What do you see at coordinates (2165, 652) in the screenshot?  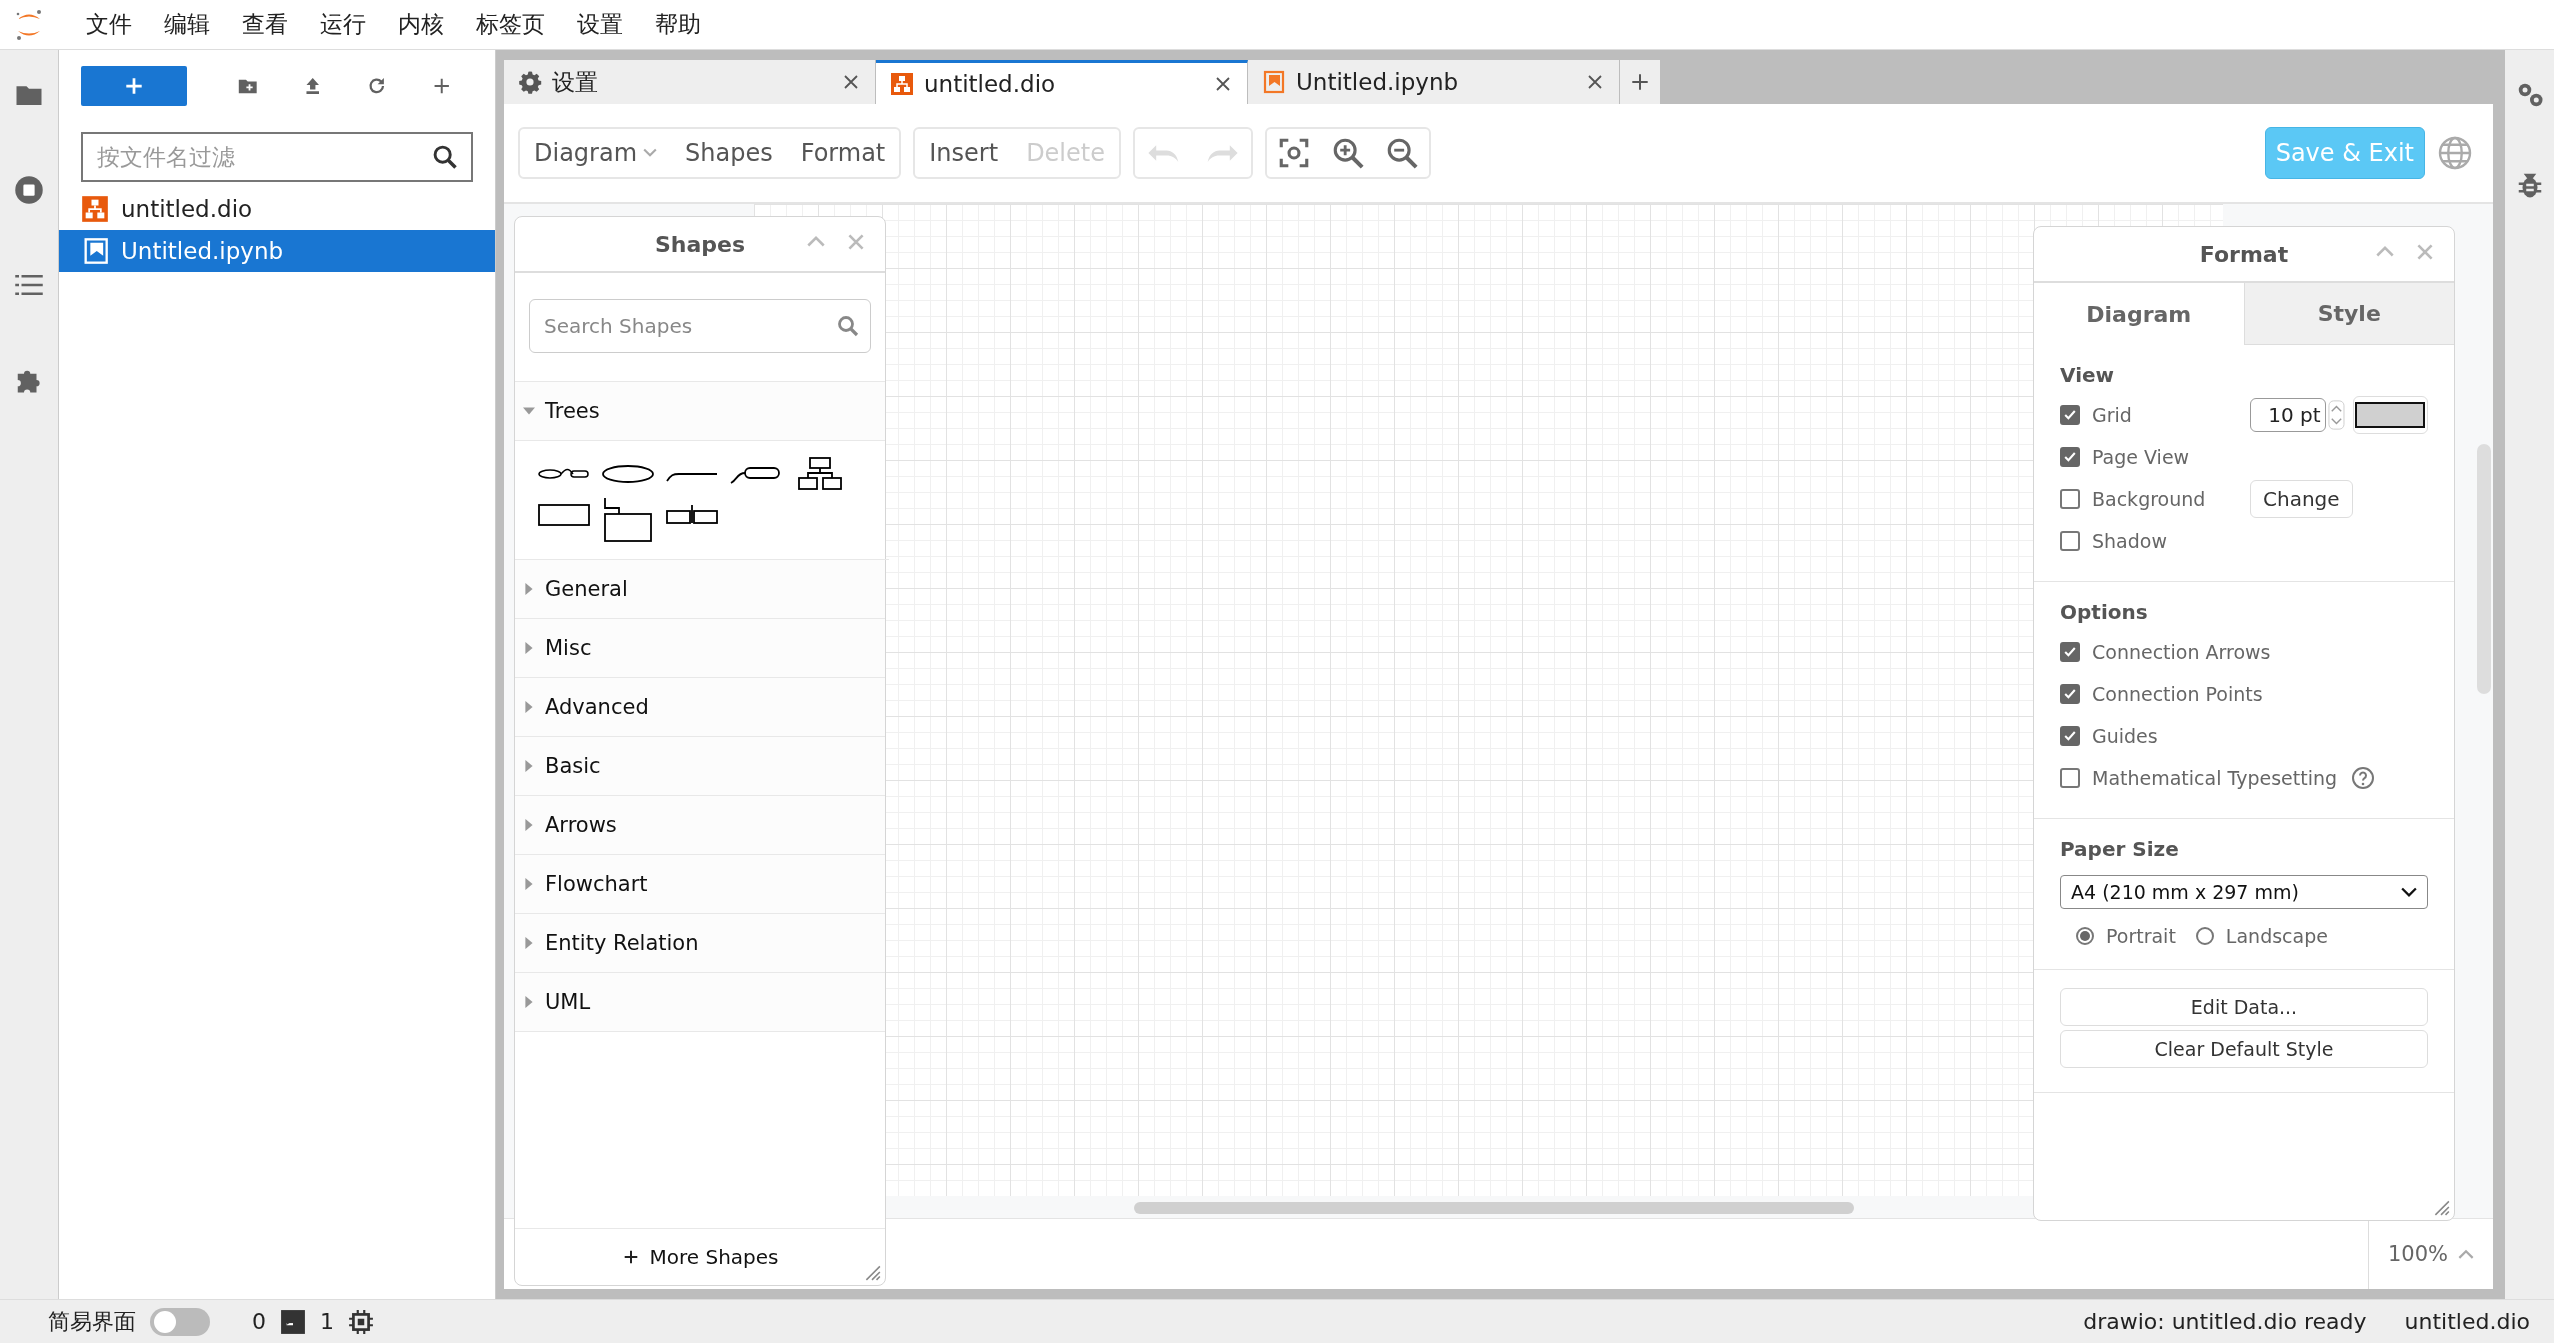 I see `checkbox: Connection Arrows` at bounding box center [2165, 652].